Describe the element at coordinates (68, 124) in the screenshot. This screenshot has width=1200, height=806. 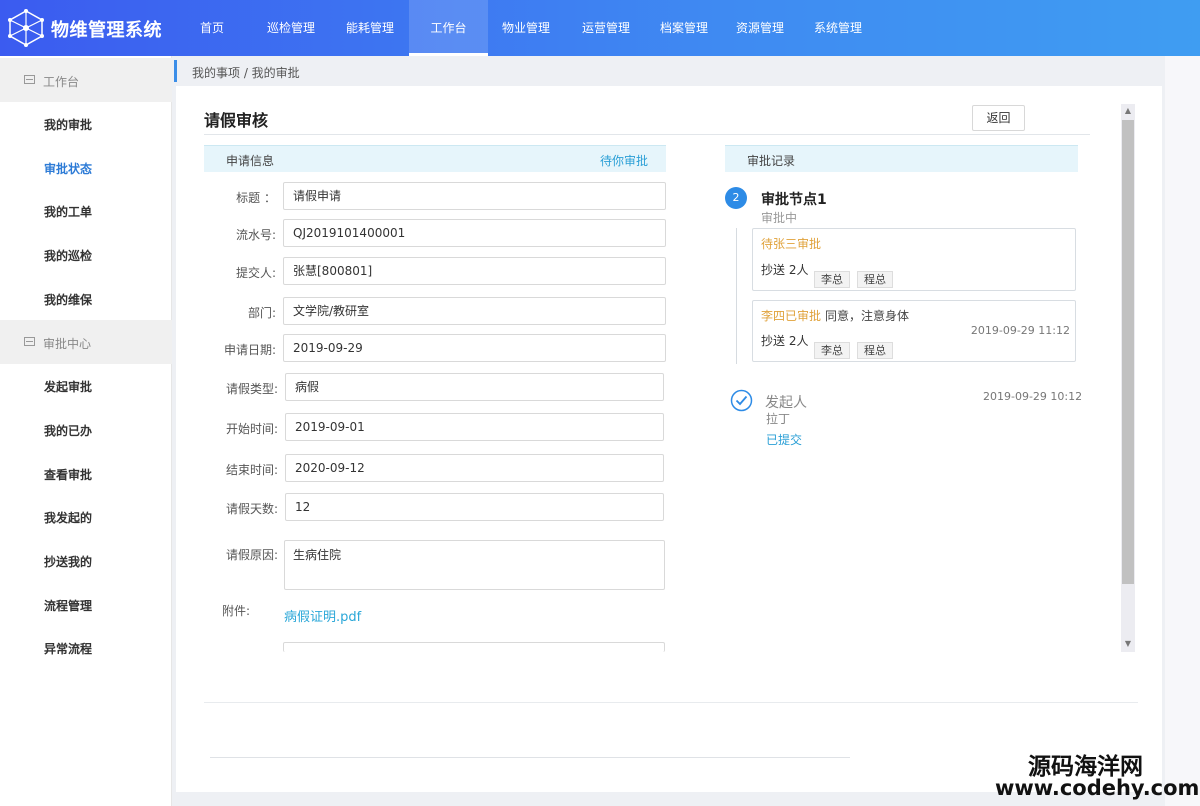
I see `sidebar-item-my-approvals: 我的审批` at that location.